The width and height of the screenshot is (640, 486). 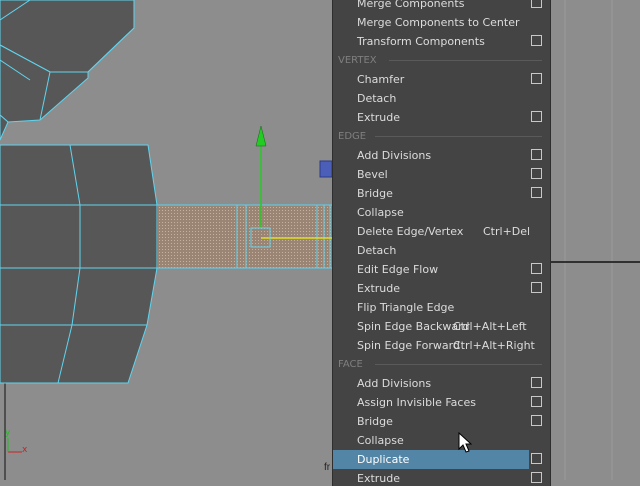 I want to click on menu-item-bevel: Bevel, so click(x=441, y=174).